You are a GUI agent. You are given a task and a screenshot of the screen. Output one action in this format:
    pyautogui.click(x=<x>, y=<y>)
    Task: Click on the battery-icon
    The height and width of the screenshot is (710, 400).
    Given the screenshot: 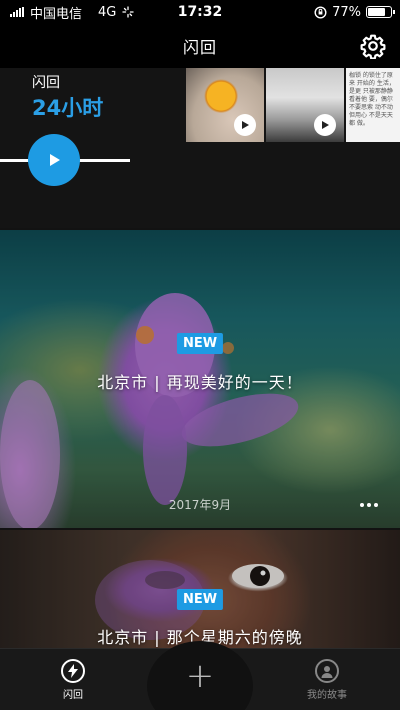 What is the action you would take?
    pyautogui.click(x=380, y=12)
    